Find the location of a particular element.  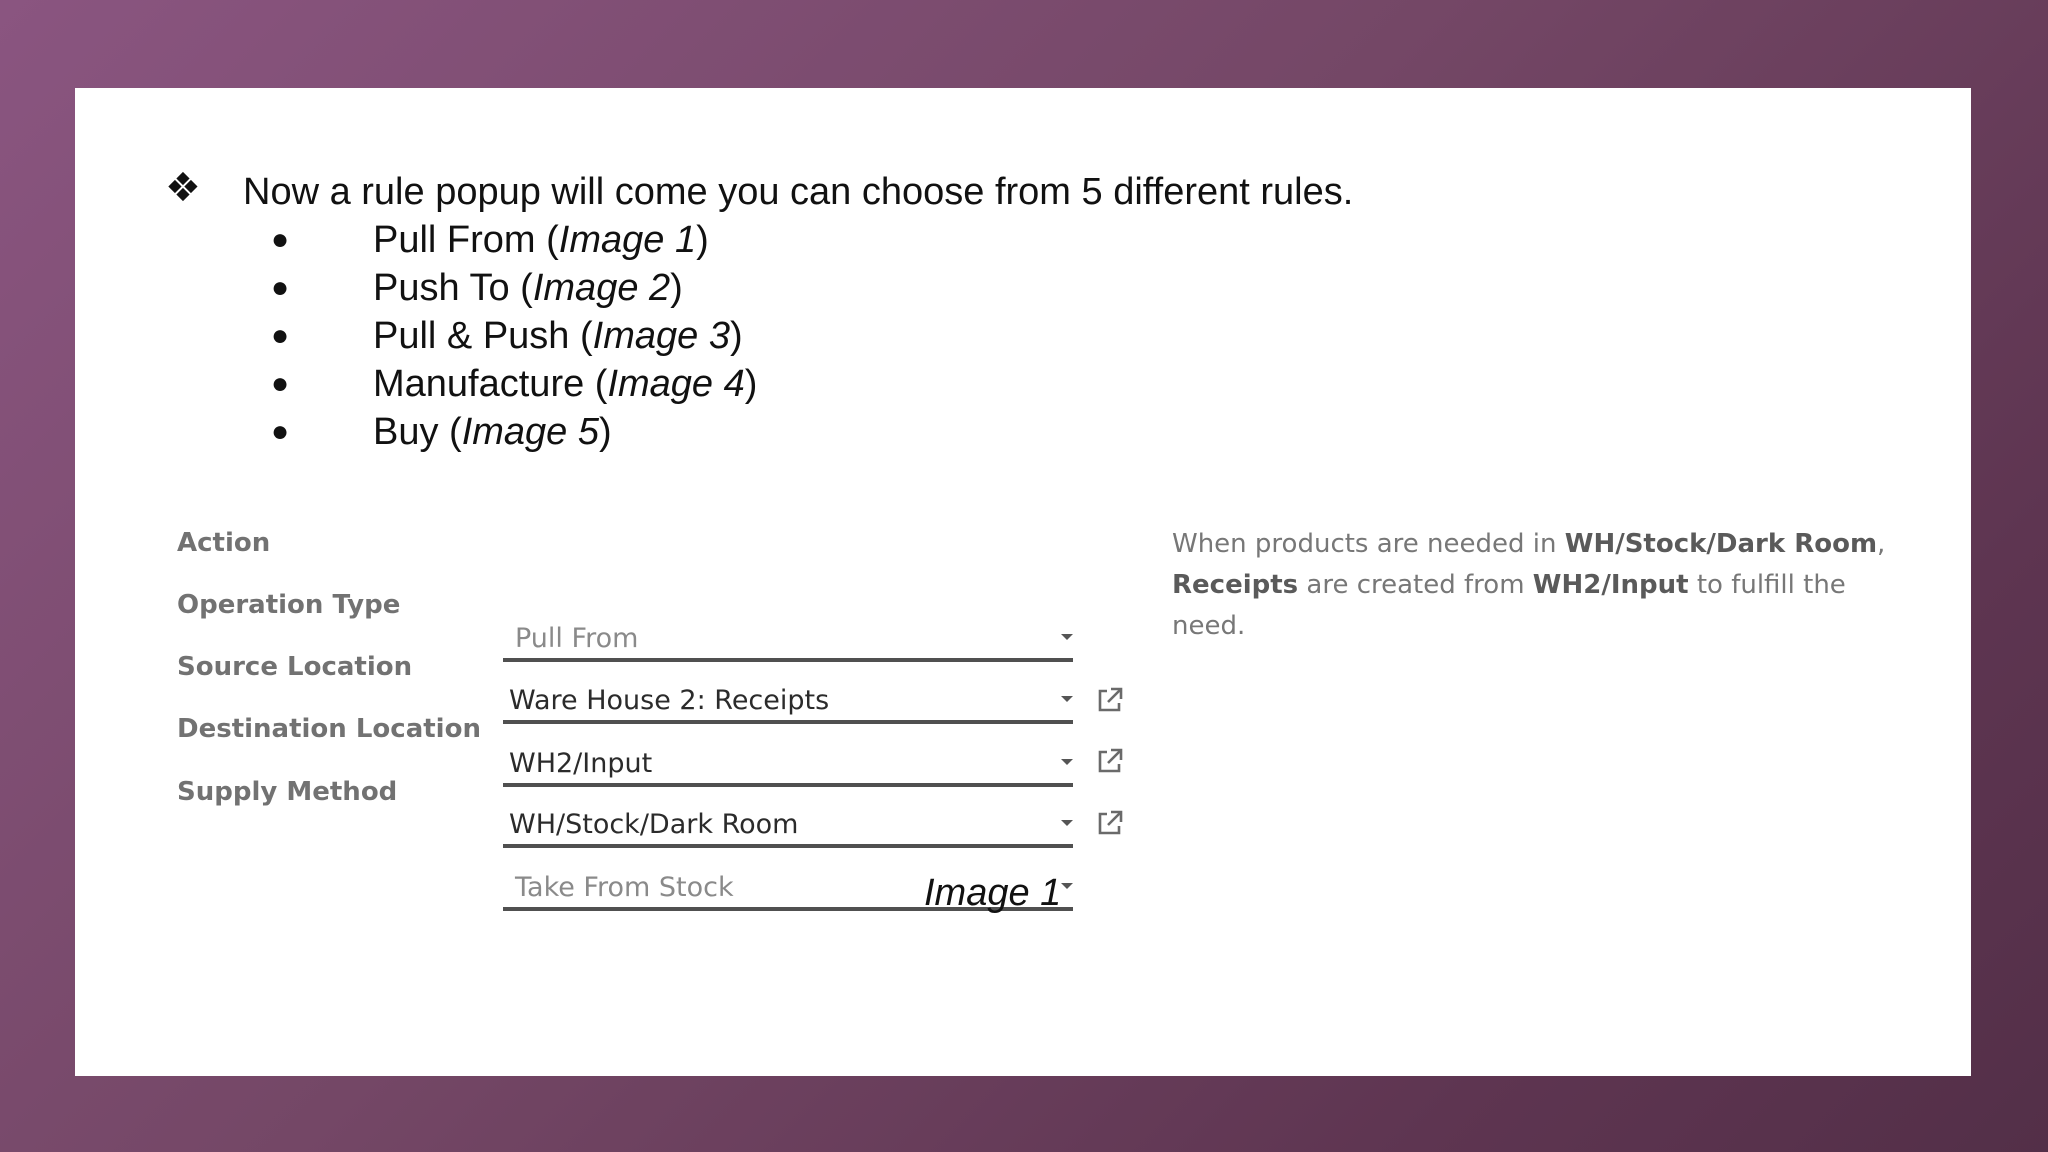

rule-ref: Image 2 is located at coordinates (601, 288).